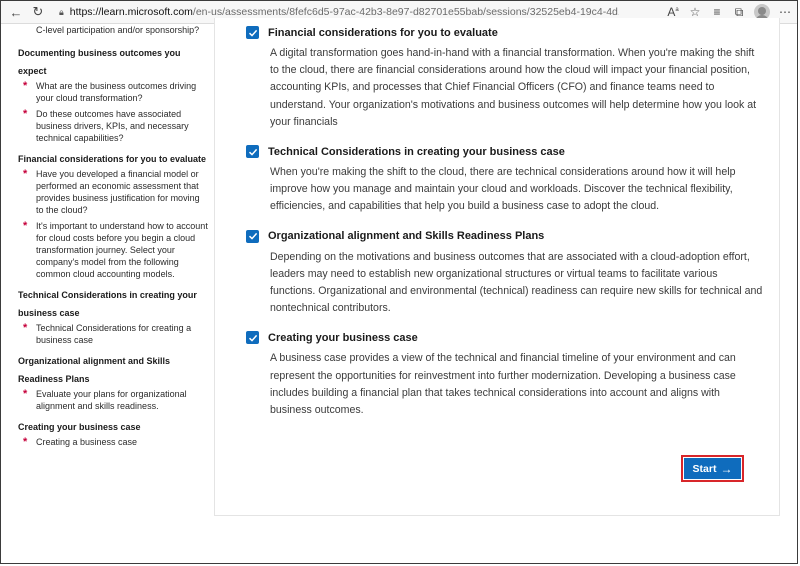 The height and width of the screenshot is (566, 800). I want to click on favorites-list-icon: ≡, so click(717, 12).